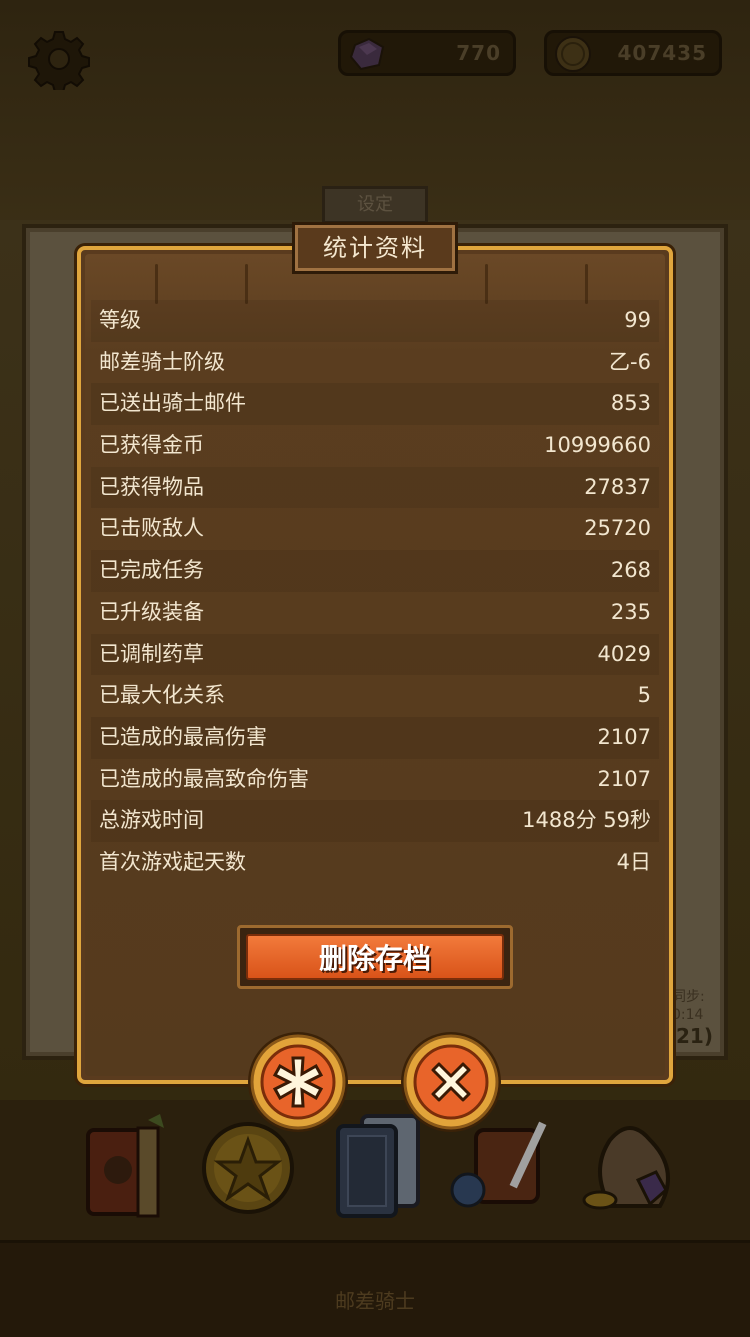  I want to click on footer-title: 邮差骑士, so click(375, 1301).